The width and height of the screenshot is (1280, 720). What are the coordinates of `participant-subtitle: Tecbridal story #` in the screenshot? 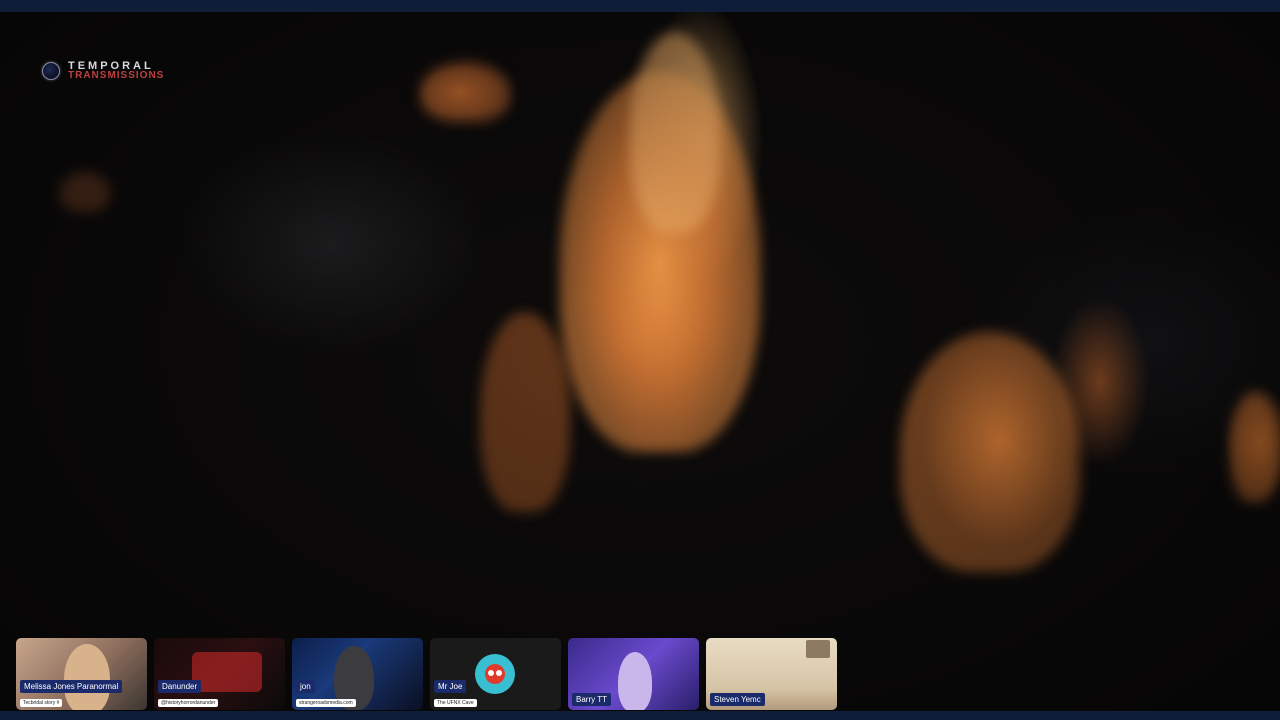 It's located at (41, 703).